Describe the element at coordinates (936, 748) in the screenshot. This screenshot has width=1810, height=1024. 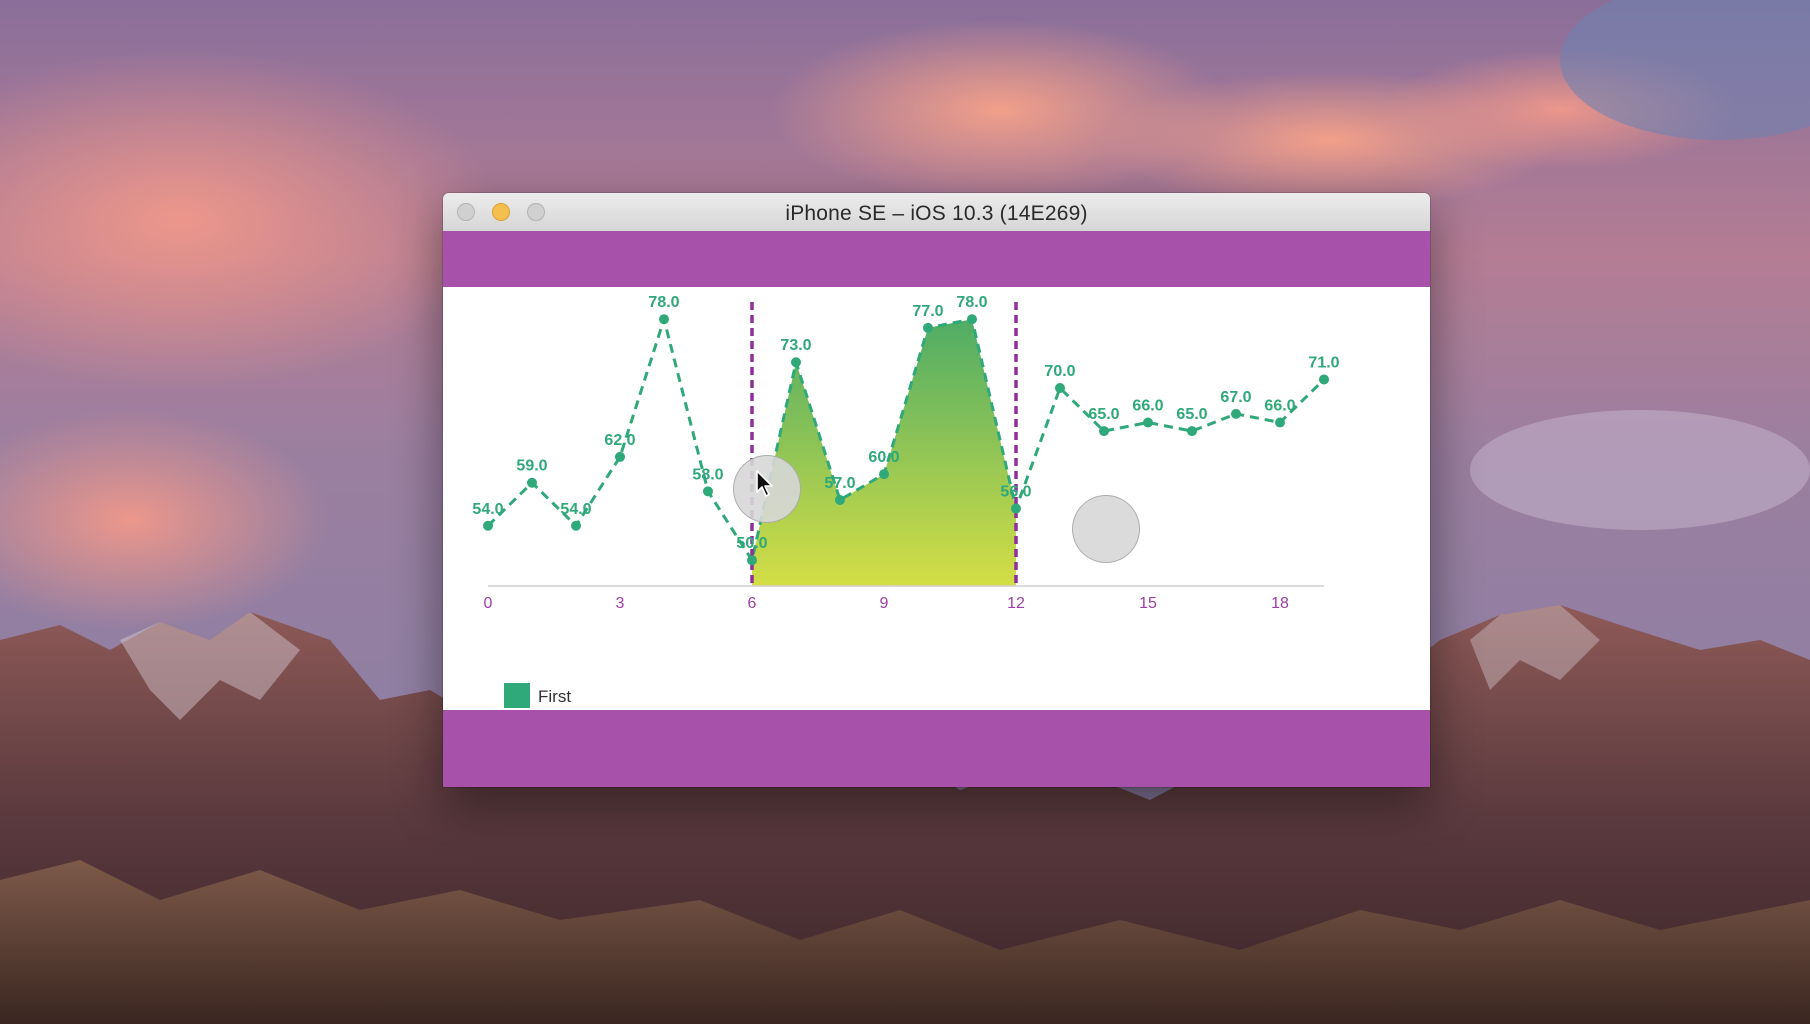
I see `app-bottom-bar` at that location.